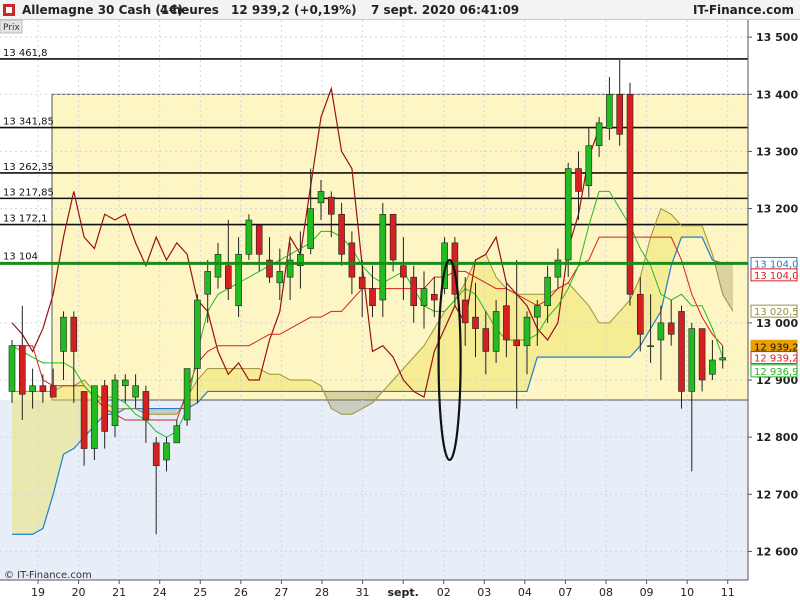 The width and height of the screenshot is (800, 600). Describe the element at coordinates (776, 312) in the screenshot. I see `price-tag-label: 13 020,5` at that location.